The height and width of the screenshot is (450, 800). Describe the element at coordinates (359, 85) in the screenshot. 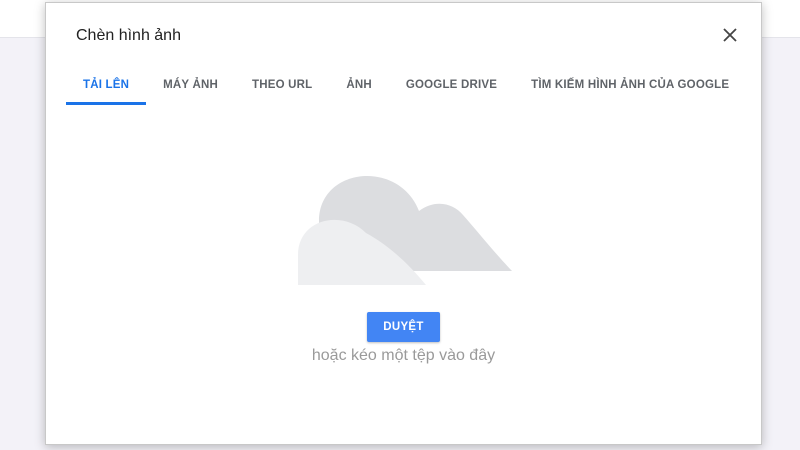

I see `tab-photos: ẢNH` at that location.